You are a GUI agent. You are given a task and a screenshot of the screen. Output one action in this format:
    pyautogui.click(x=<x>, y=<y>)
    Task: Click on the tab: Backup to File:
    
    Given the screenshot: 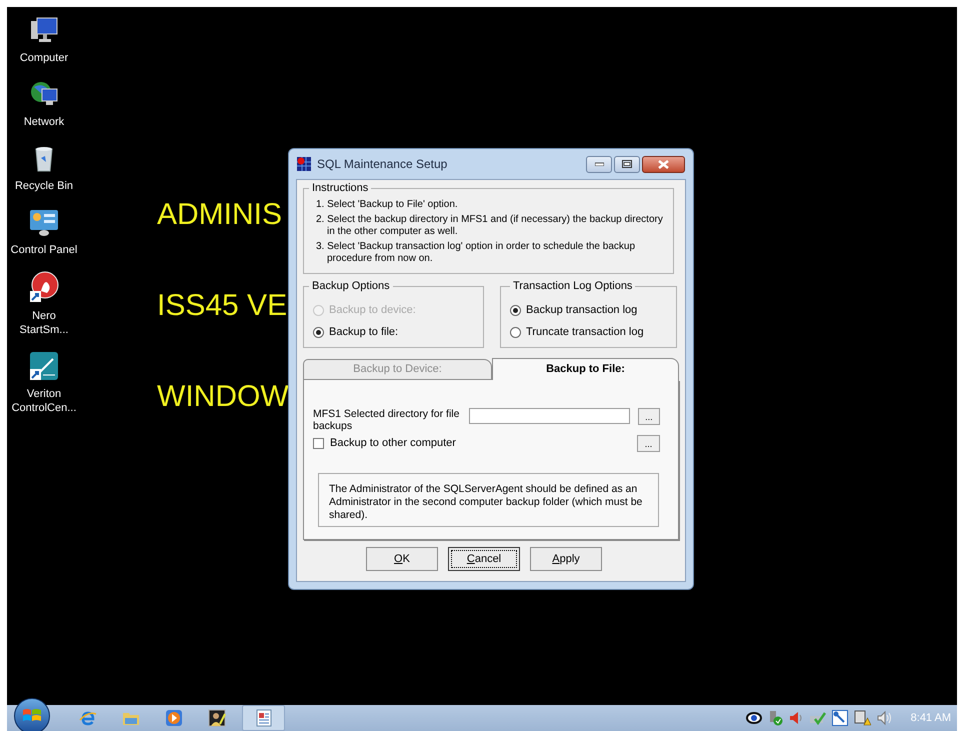 What is the action you would take?
    pyautogui.click(x=585, y=369)
    